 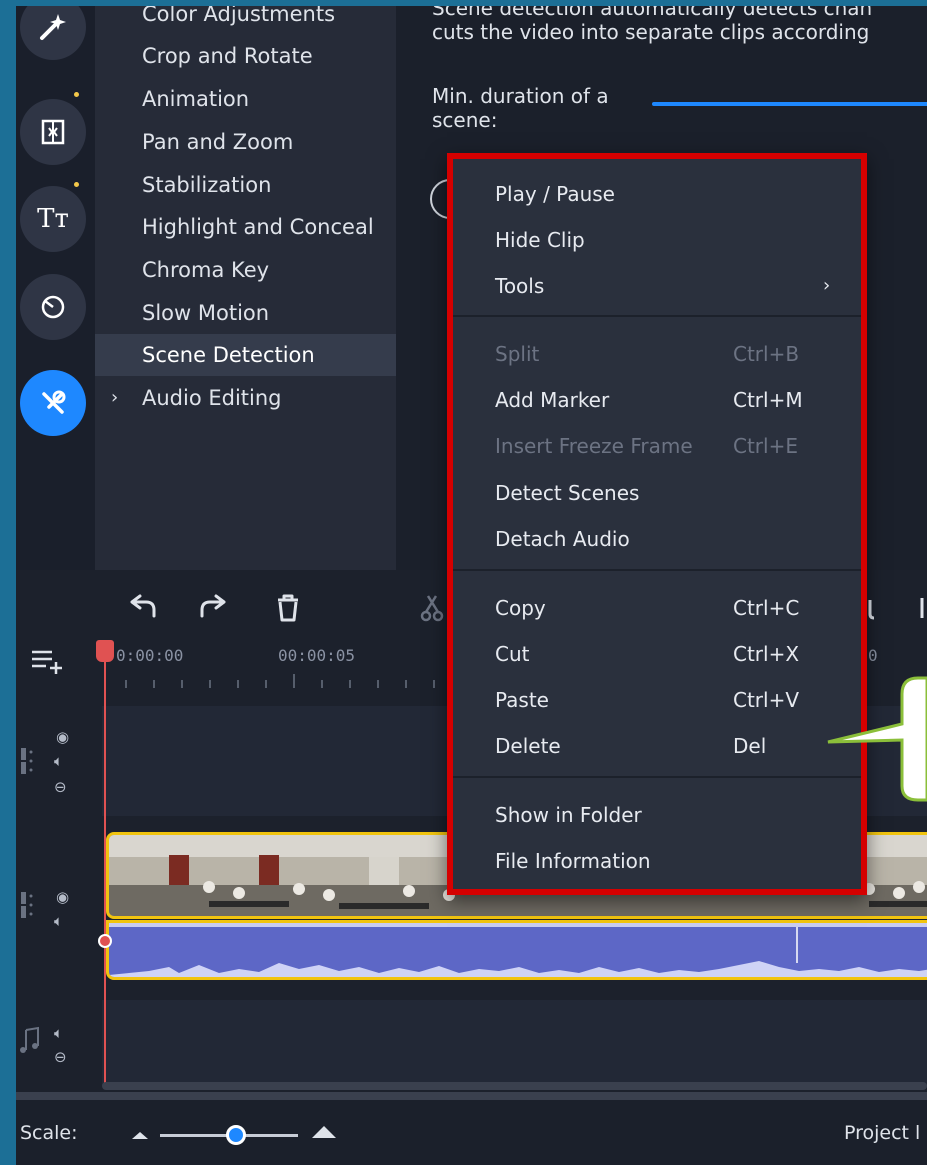 I want to click on music-note-icon, so click(x=29, y=1042).